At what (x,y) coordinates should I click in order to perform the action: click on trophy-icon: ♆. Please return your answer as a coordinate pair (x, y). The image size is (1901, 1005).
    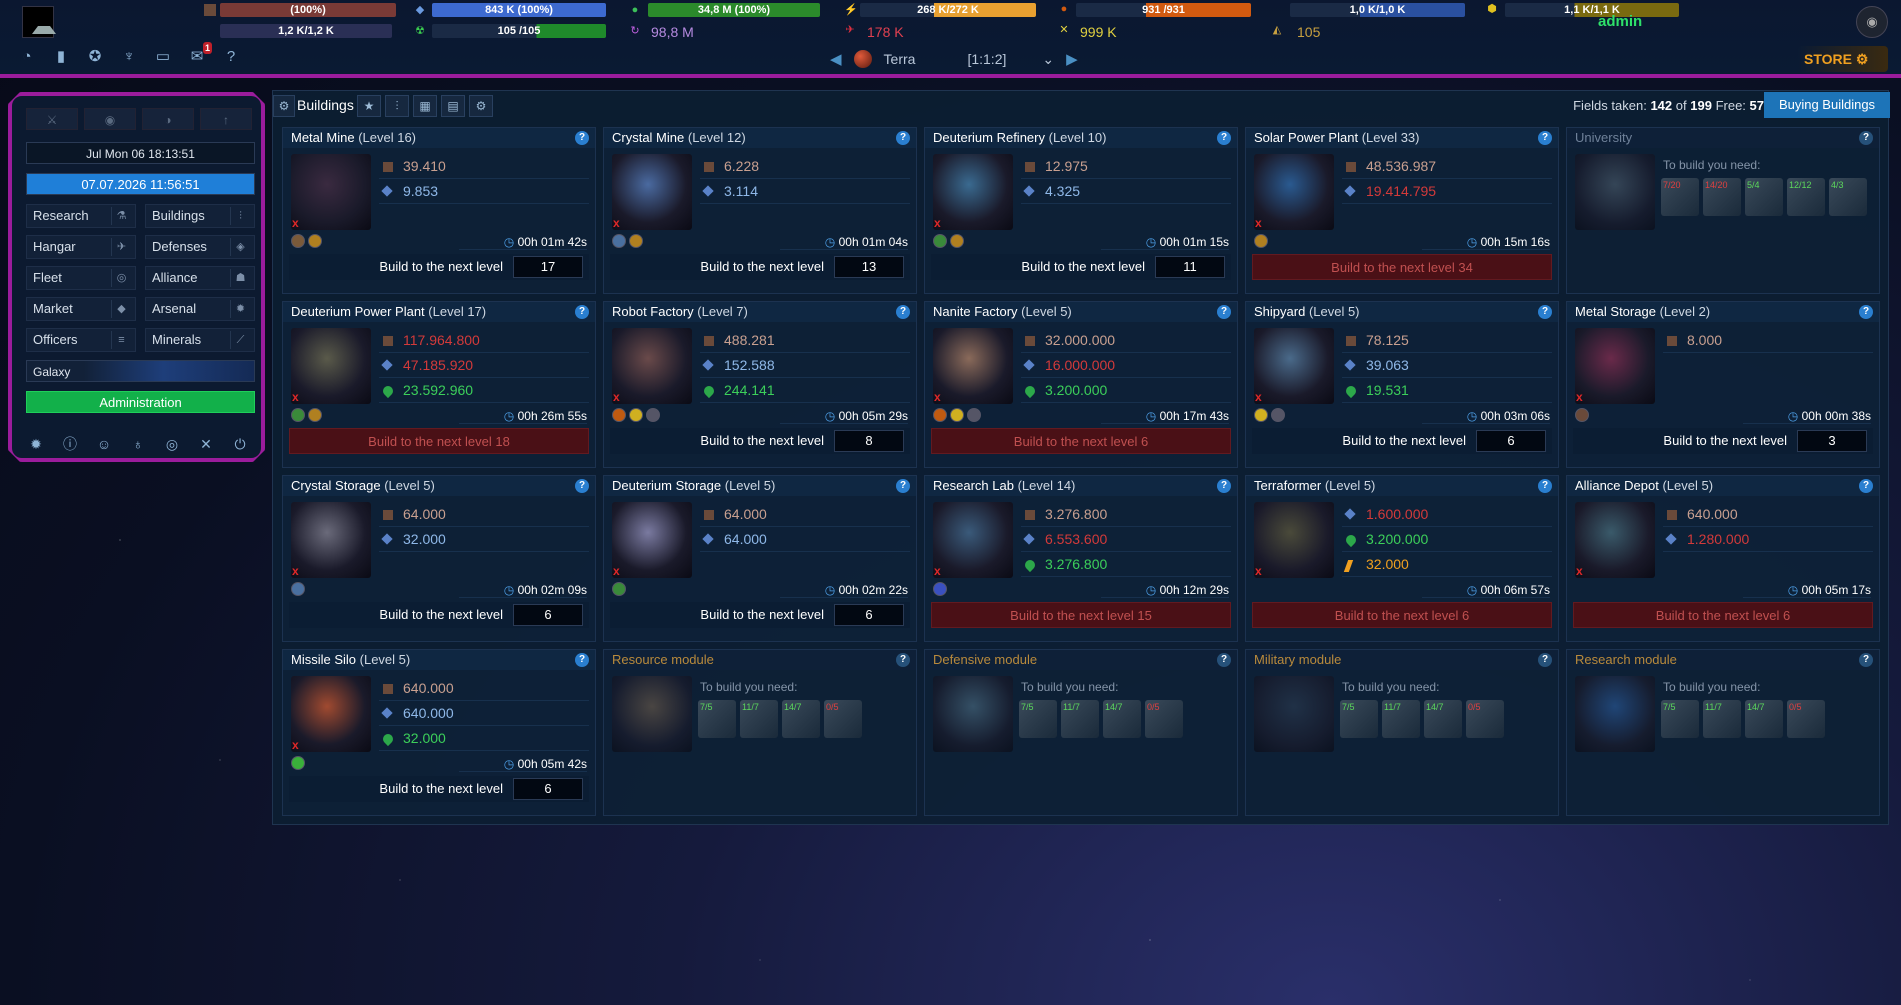
    Looking at the image, I should click on (129, 57).